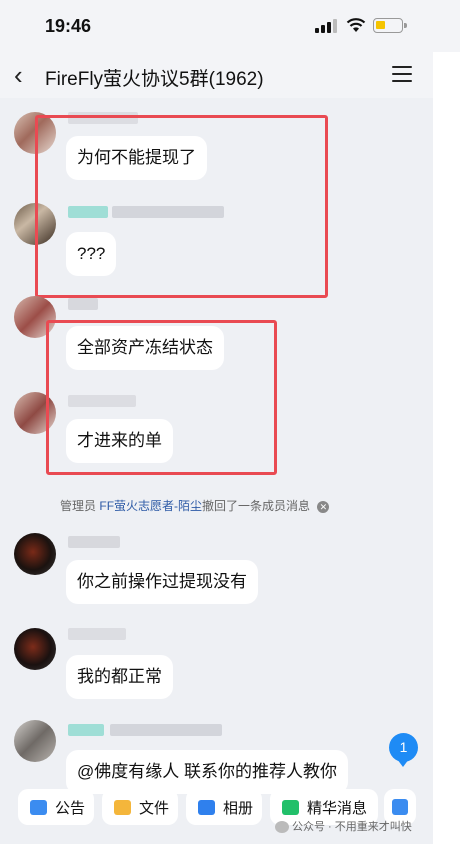  I want to click on notice-suffix: 撤回了一条成员消息, so click(256, 506).